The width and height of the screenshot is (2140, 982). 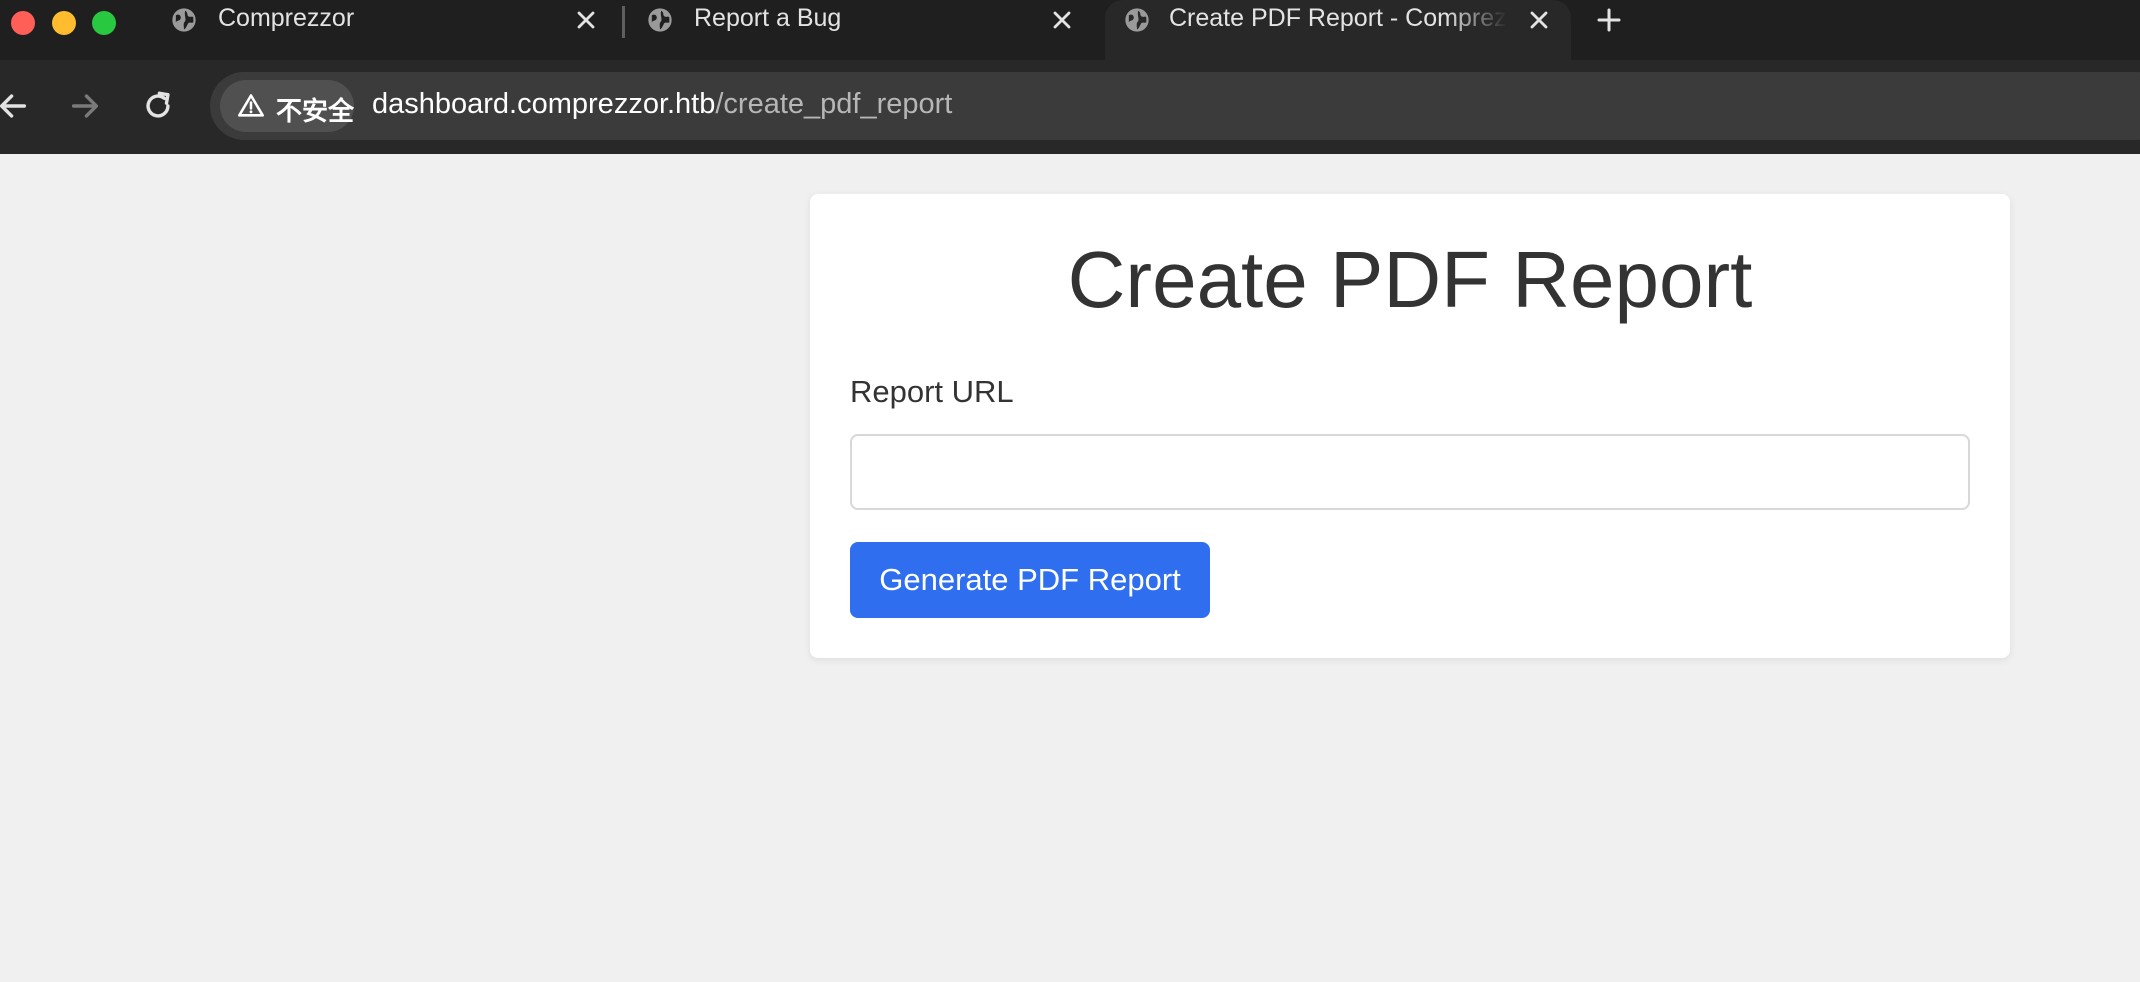 What do you see at coordinates (85, 106) in the screenshot?
I see `forward-arrow-icon` at bounding box center [85, 106].